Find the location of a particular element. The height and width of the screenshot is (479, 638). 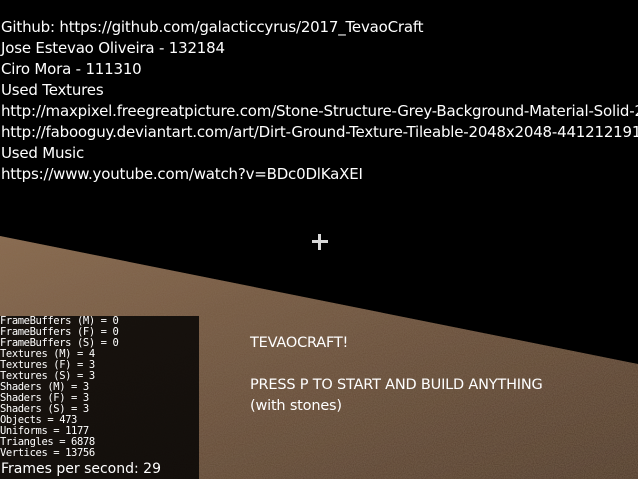

start-note: (with stones) is located at coordinates (296, 406).